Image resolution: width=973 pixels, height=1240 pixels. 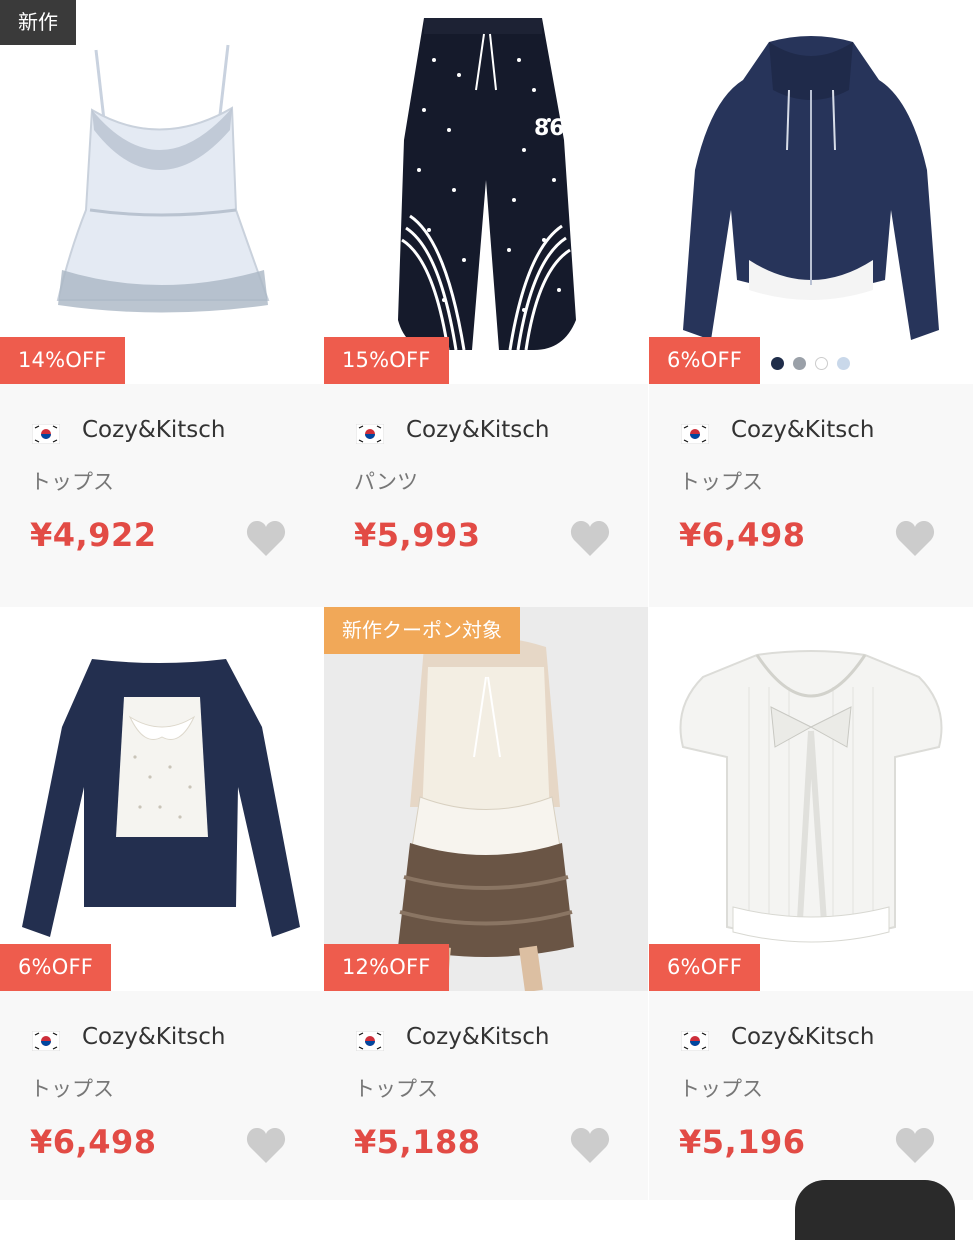 What do you see at coordinates (386, 967) in the screenshot?
I see `discount-badge: 12%OFF` at bounding box center [386, 967].